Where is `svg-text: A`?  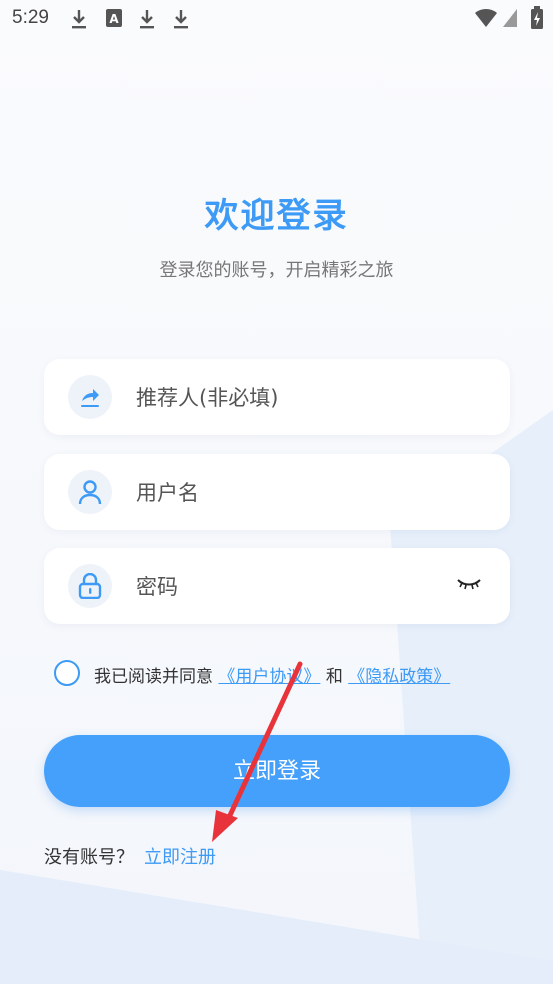 svg-text: A is located at coordinates (114, 19).